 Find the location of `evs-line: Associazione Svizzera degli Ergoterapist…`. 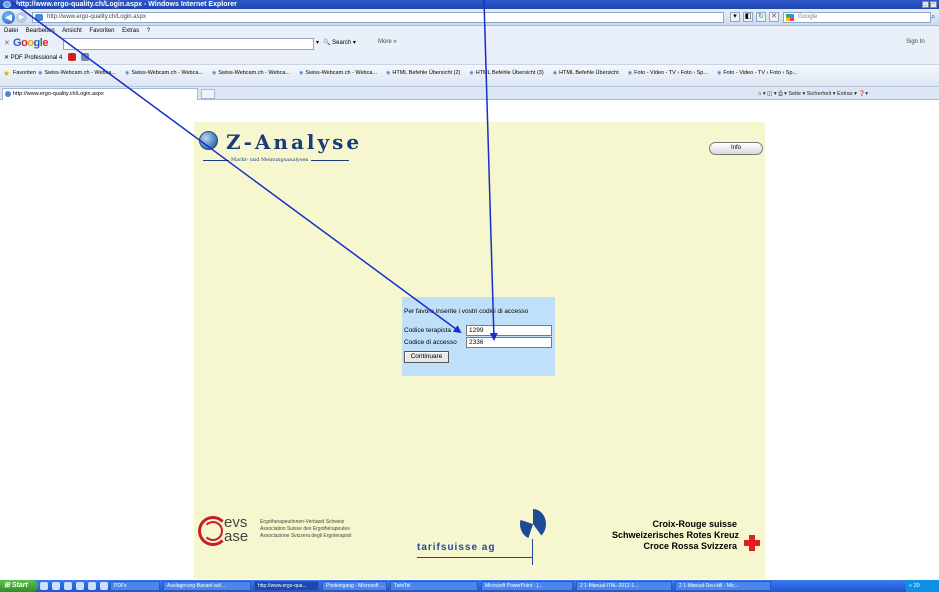

evs-line: Associazione Svizzera degli Ergoterapist… is located at coordinates (306, 536).